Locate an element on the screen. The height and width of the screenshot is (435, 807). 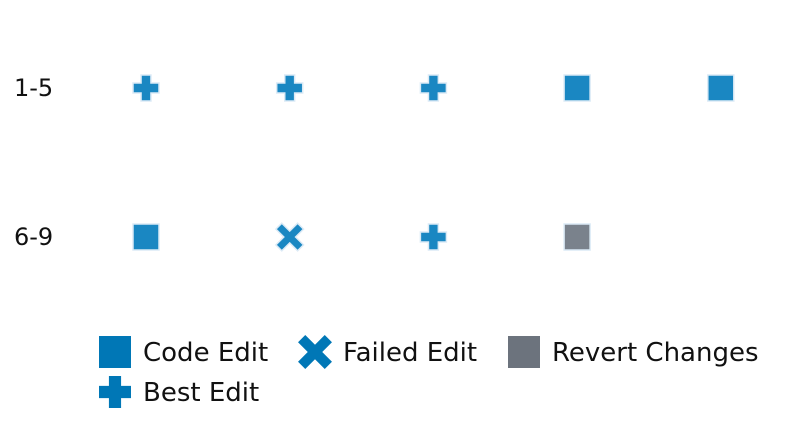
legend-label: Best Edit is located at coordinates (201, 393).